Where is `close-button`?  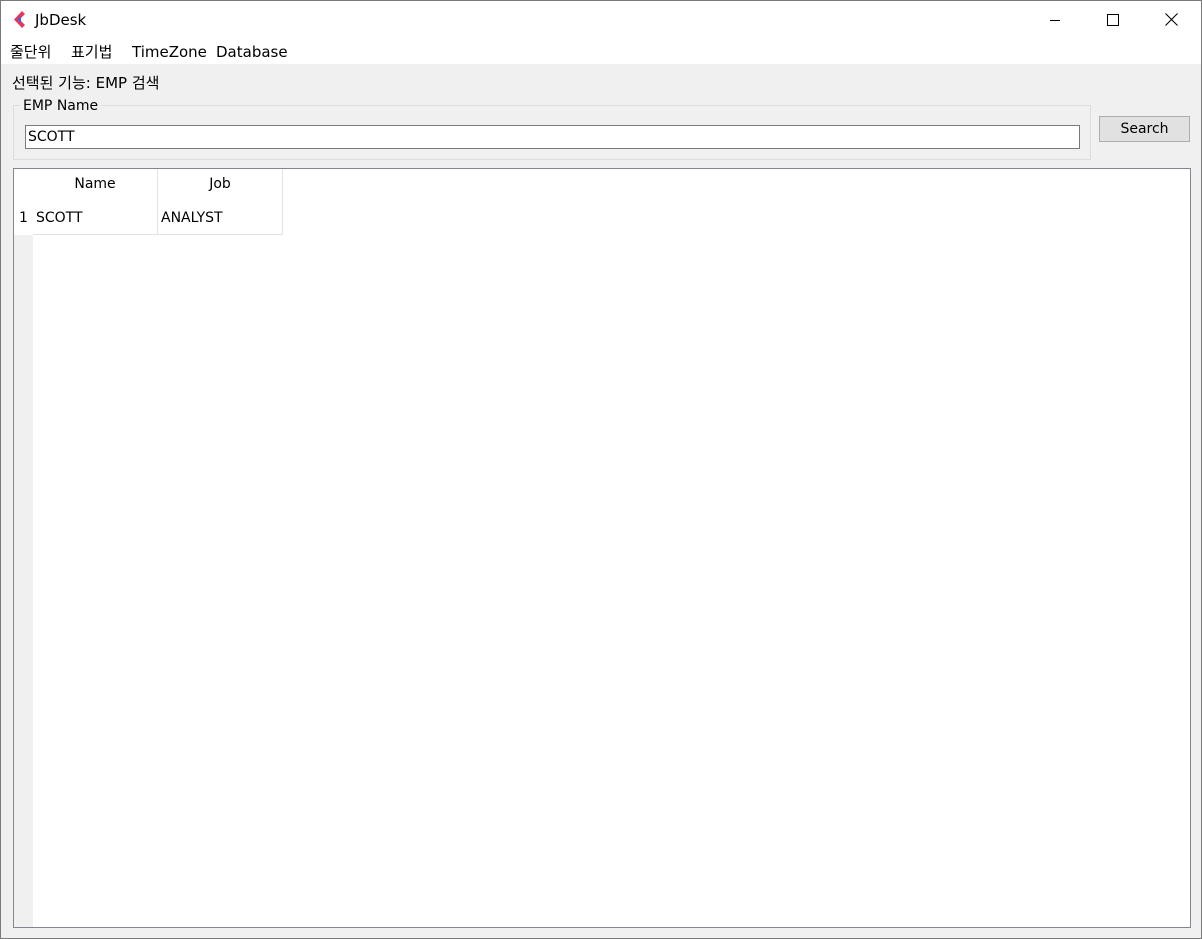 close-button is located at coordinates (1171, 19).